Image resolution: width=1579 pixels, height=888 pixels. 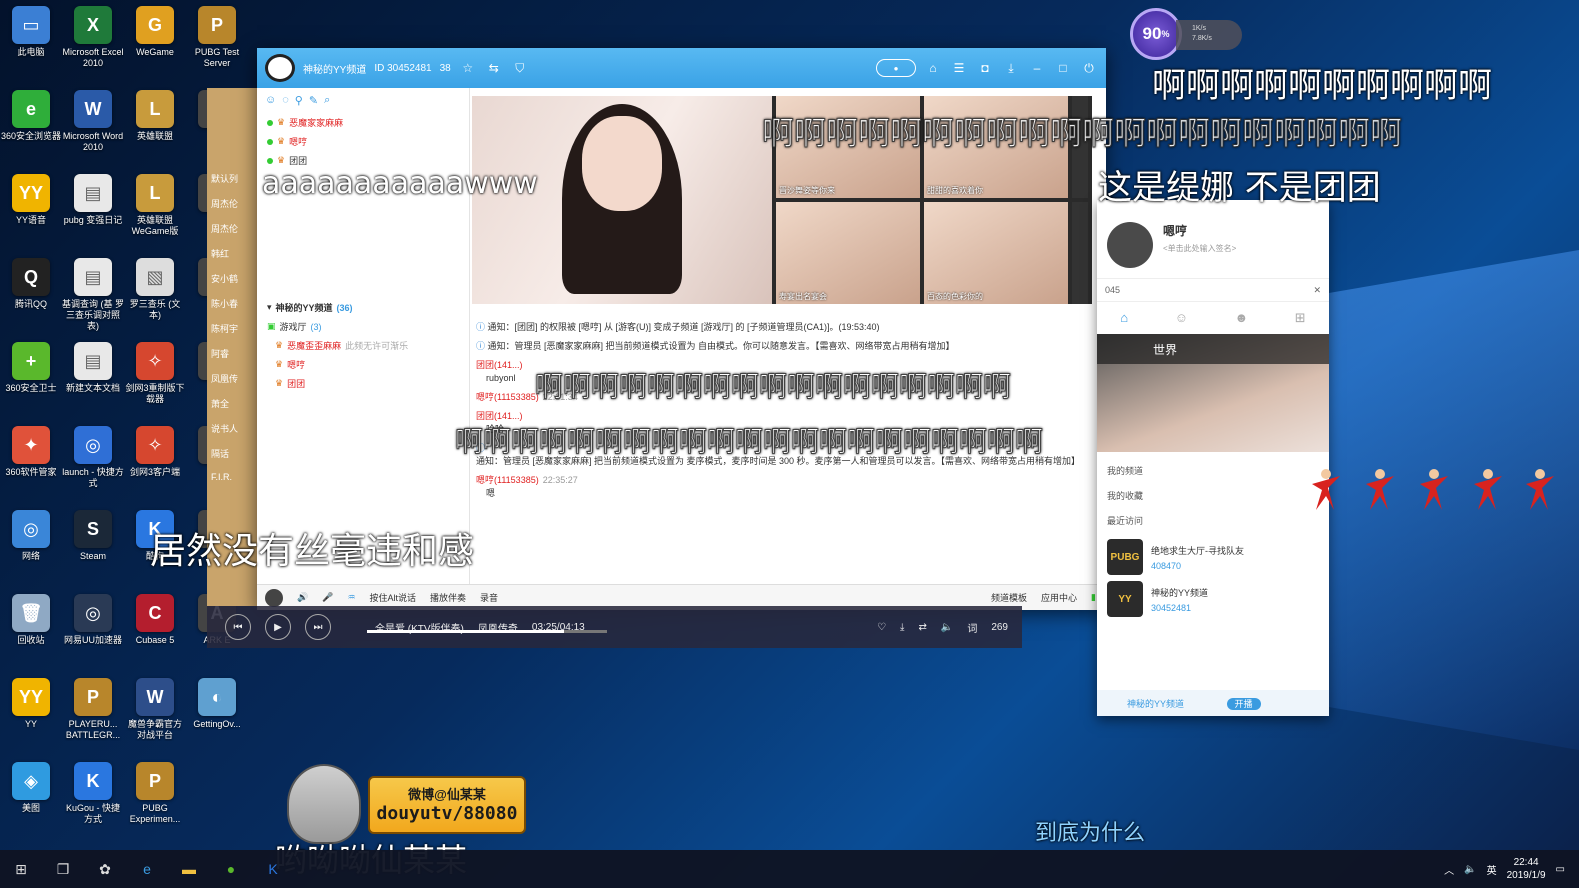 I want to click on footer-channel: 神秘的YY频道, so click(x=1155, y=704).